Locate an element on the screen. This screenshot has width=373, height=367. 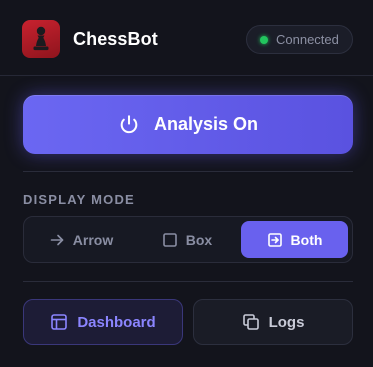
power-icon is located at coordinates (129, 123).